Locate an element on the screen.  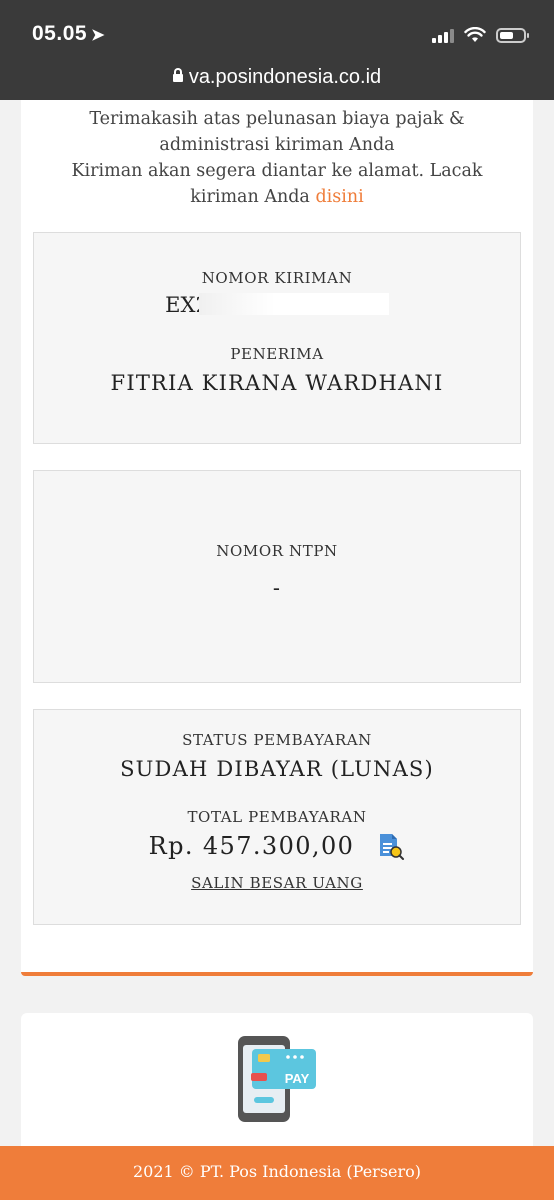
total-payment-amount: Rp. 457.300,00 is located at coordinates (251, 846).